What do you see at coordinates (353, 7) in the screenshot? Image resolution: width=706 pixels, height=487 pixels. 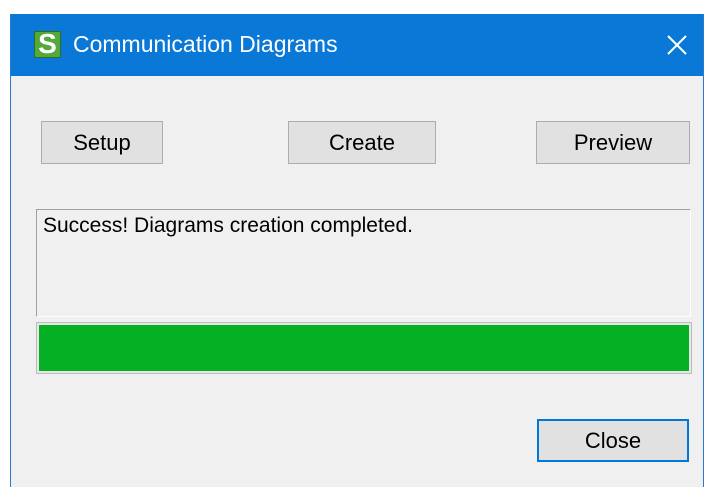 I see `background-window-strip` at bounding box center [353, 7].